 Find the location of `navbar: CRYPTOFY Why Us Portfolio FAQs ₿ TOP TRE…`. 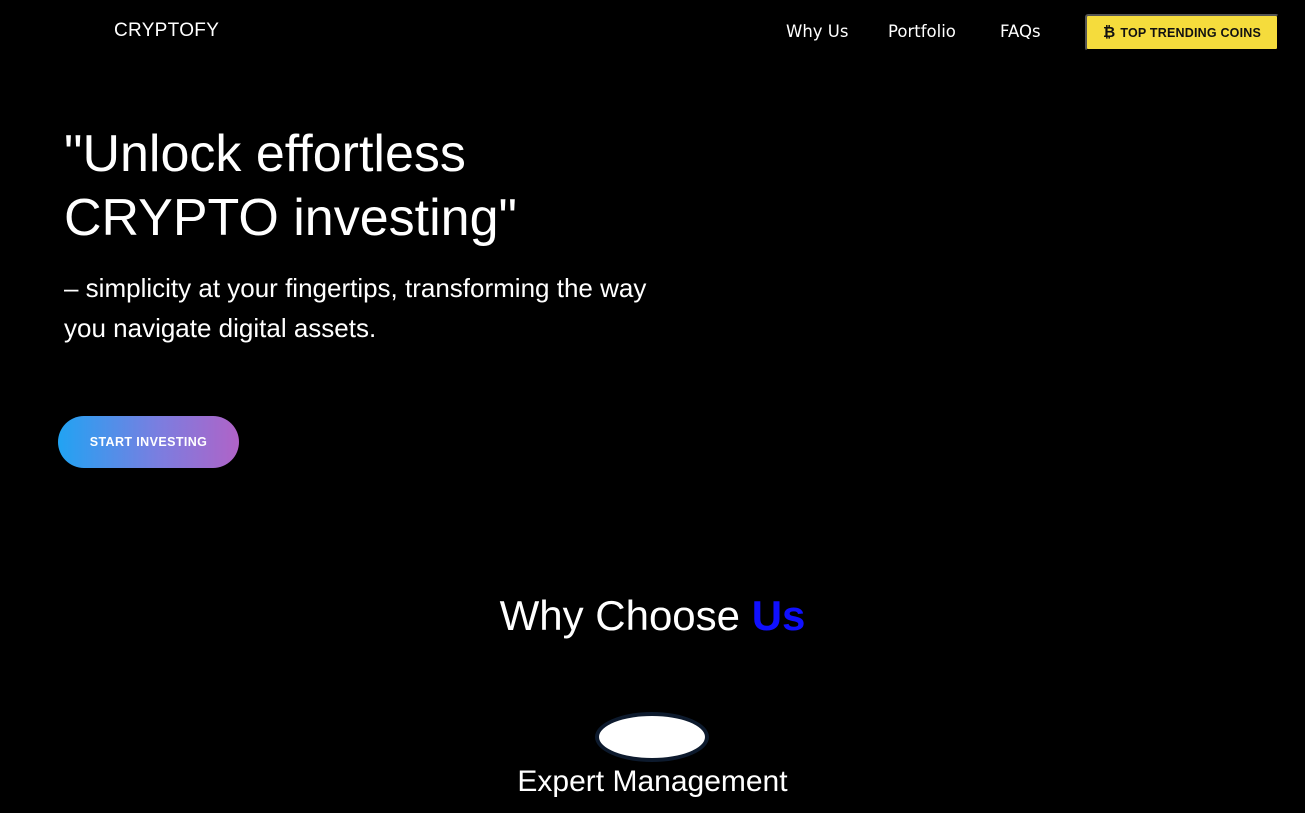

navbar: CRYPTOFY Why Us Portfolio FAQs ₿ TOP TRE… is located at coordinates (652, 33).